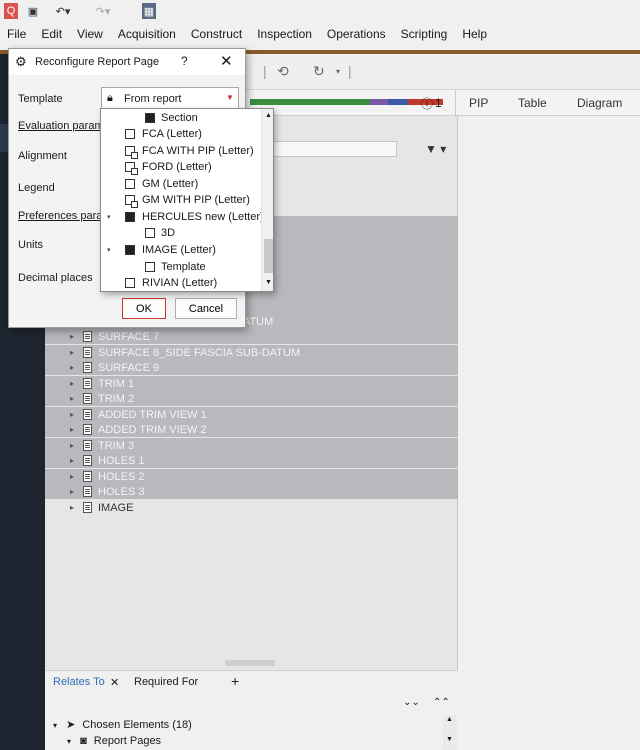 The height and width of the screenshot is (750, 640). What do you see at coordinates (438, 103) in the screenshot?
I see `info-count: 1` at bounding box center [438, 103].